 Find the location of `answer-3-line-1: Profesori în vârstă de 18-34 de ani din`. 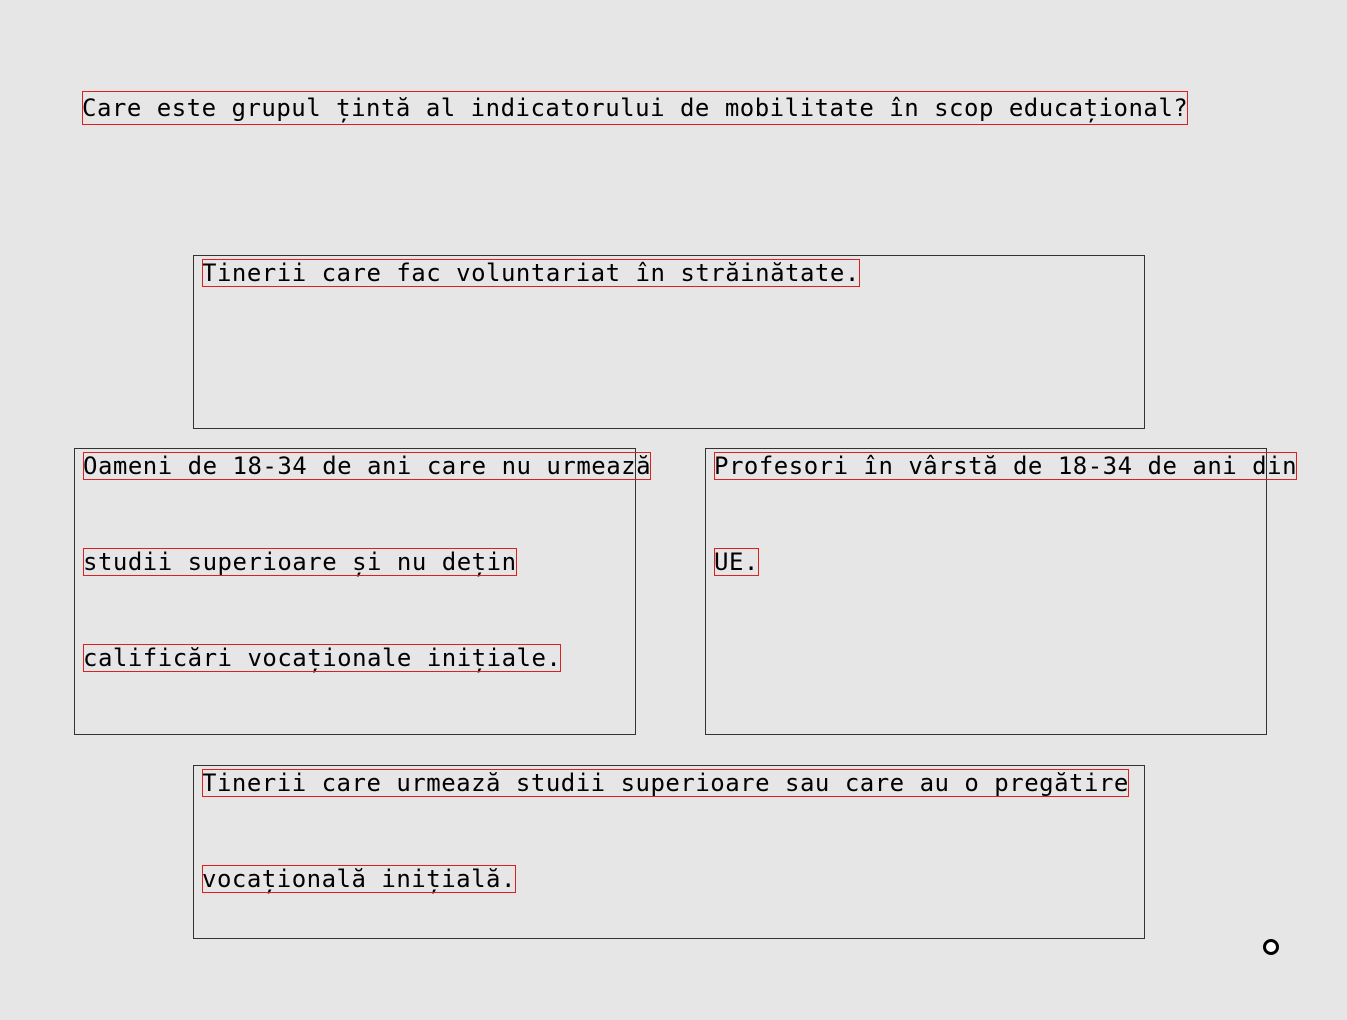

answer-3-line-1: Profesori în vârstă de 18-34 de ani din is located at coordinates (1006, 466).